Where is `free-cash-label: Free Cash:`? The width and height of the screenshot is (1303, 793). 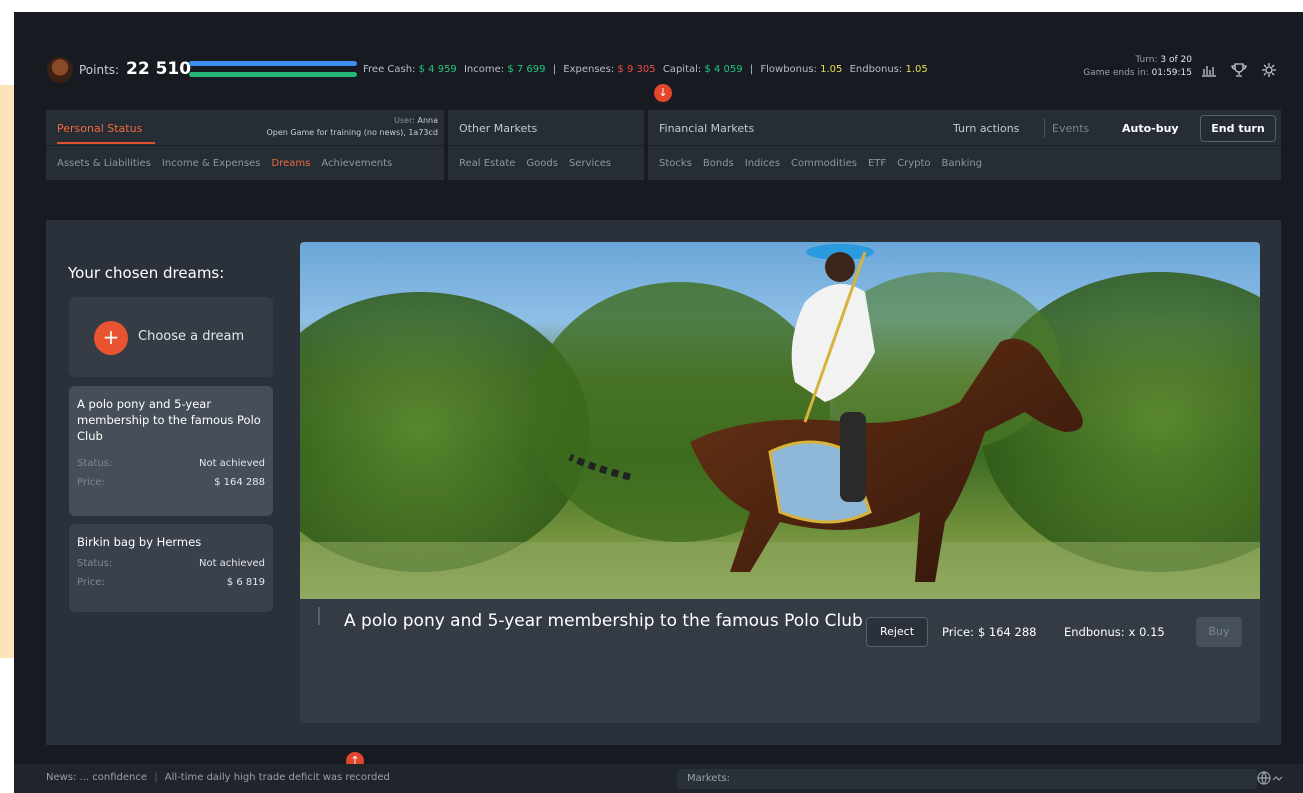
free-cash-label: Free Cash: is located at coordinates (389, 69).